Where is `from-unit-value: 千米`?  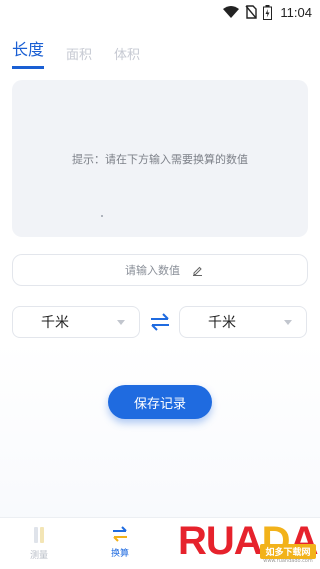 from-unit-value: 千米 is located at coordinates (55, 323).